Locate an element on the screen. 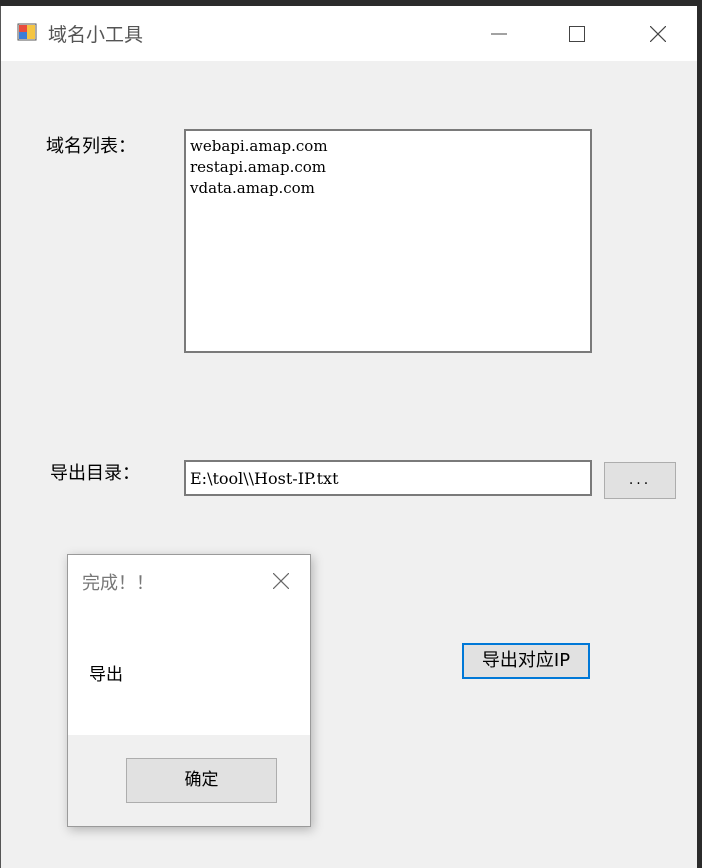 The image size is (702, 868). ok-button: 确定 is located at coordinates (201, 780).